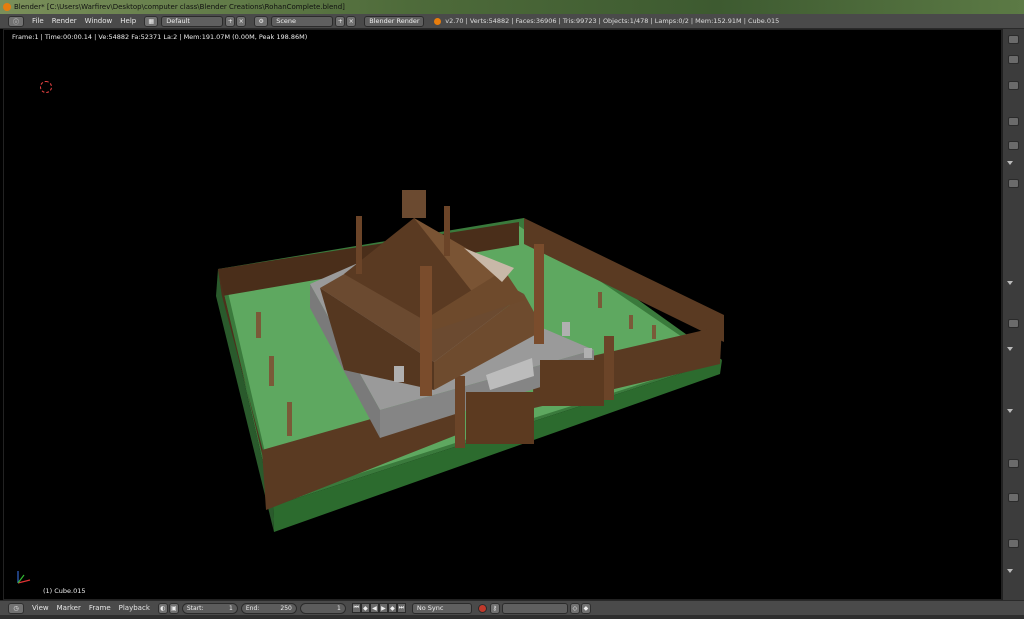 The height and width of the screenshot is (619, 1024). Describe the element at coordinates (192, 21) in the screenshot. I see `screen-layout-field: Default` at that location.